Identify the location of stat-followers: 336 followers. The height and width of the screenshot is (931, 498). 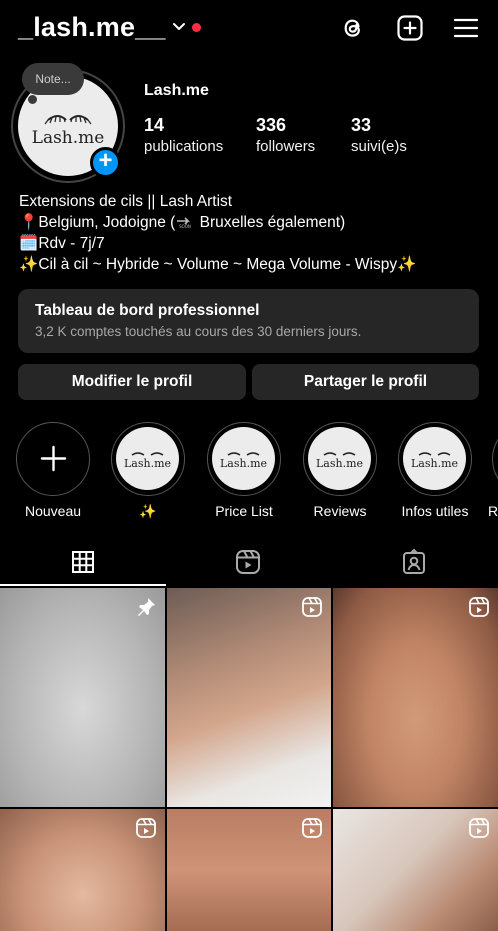
(285, 135).